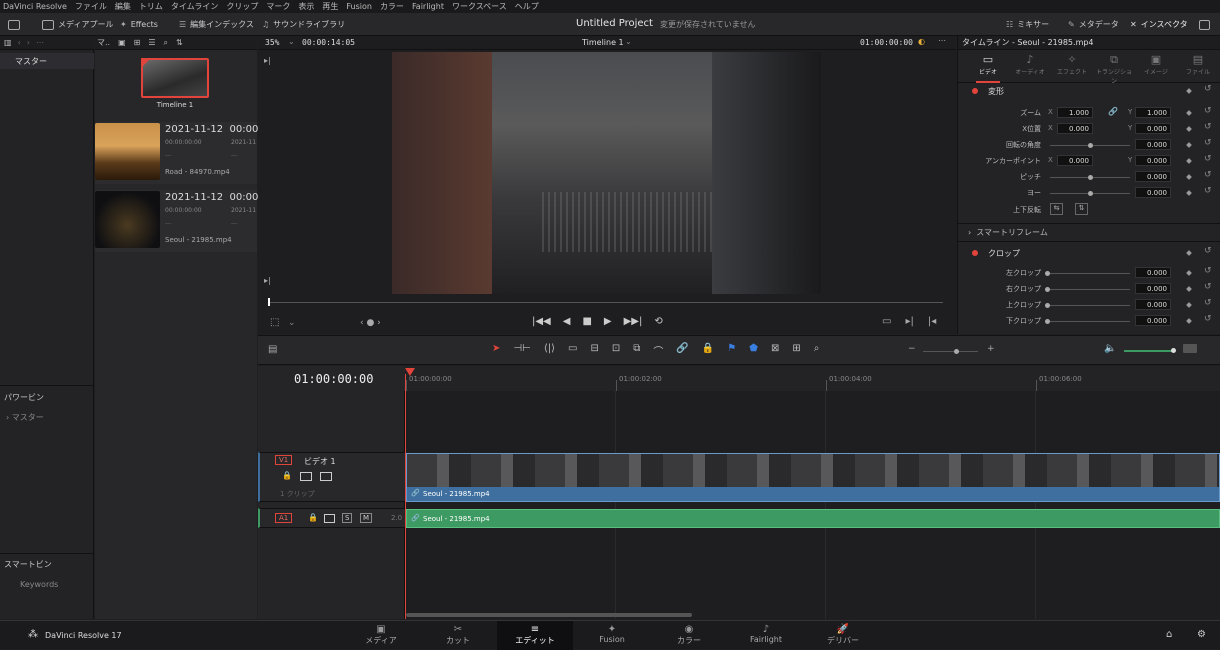  Describe the element at coordinates (956, 351) in the screenshot. I see `timeline-zoom-handle` at that location.